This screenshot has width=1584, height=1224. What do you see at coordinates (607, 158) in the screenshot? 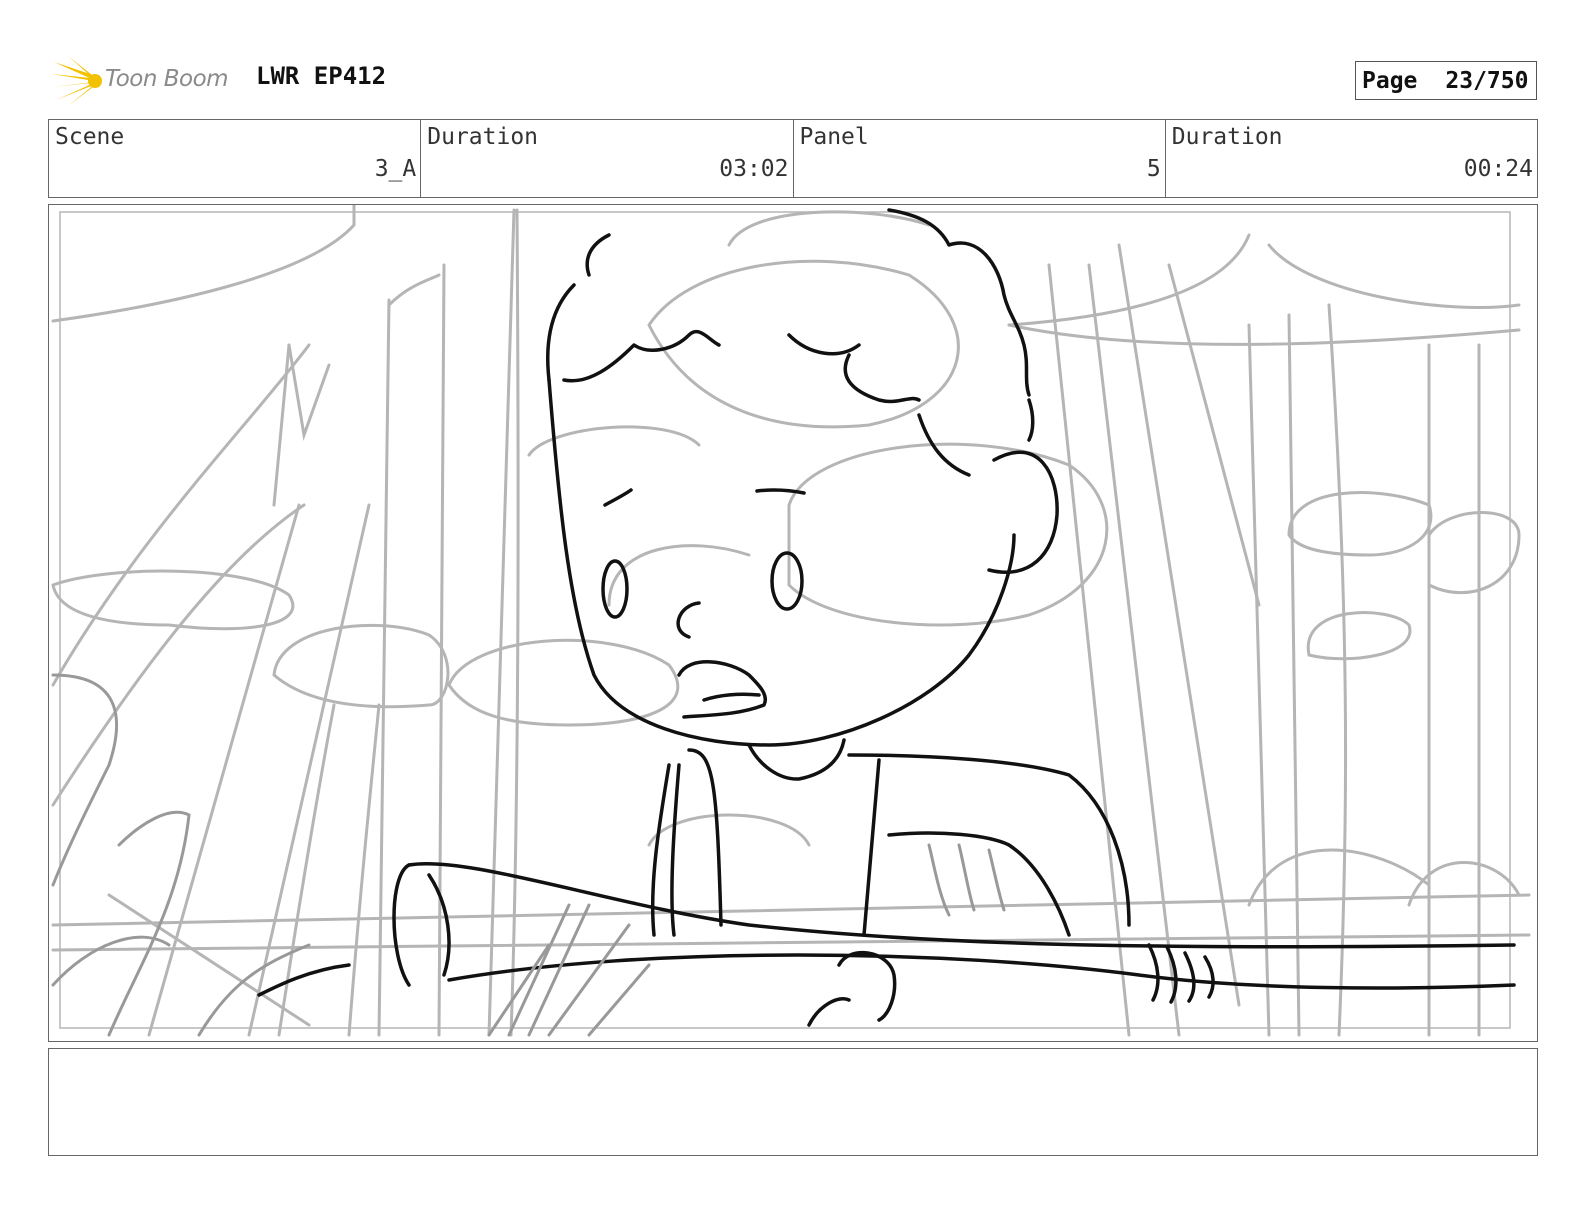
I see `scene-duration-cell: Duration 03:02` at bounding box center [607, 158].